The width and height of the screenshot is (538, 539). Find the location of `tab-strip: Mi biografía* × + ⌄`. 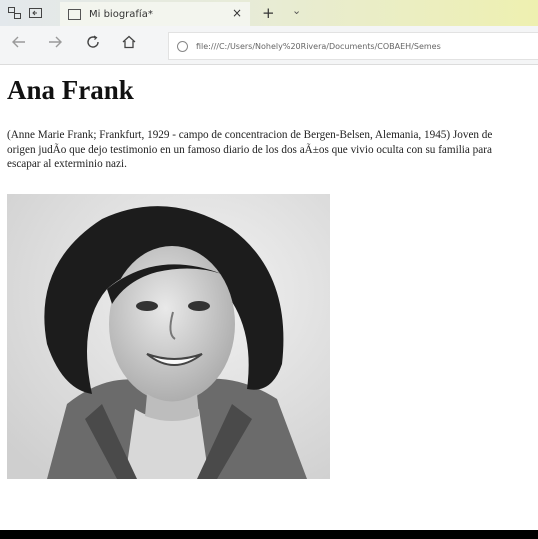

tab-strip: Mi biografía* × + ⌄ is located at coordinates (269, 13).